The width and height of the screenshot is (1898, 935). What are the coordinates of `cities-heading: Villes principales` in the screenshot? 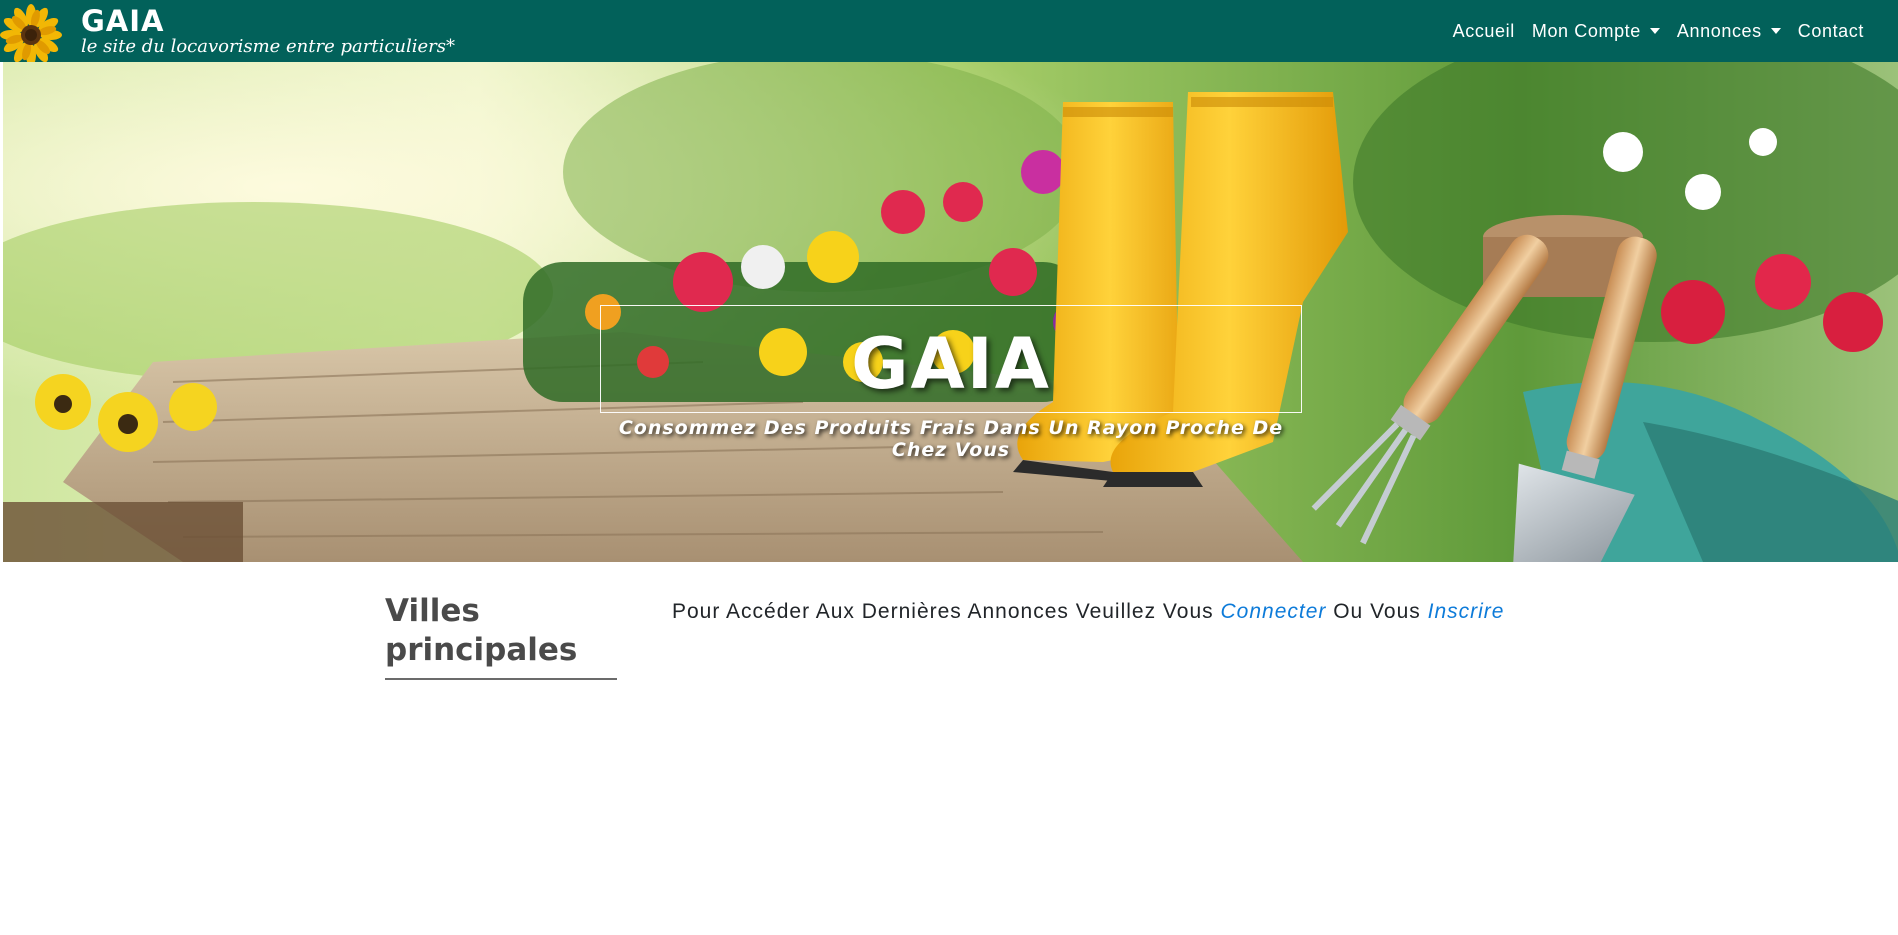 It's located at (501, 636).